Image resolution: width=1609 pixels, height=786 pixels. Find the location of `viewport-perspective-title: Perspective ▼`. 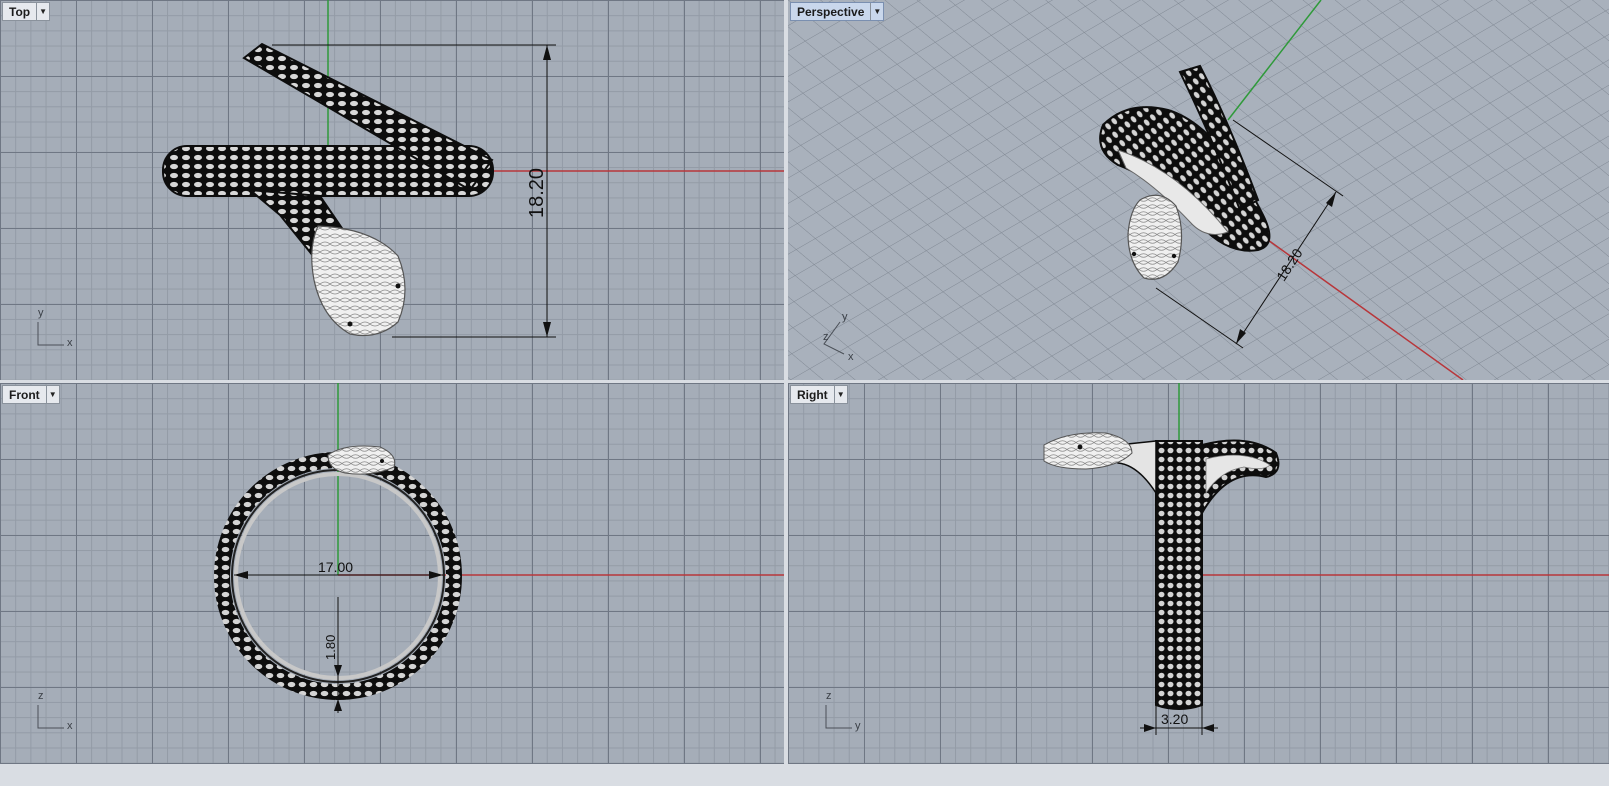

viewport-perspective-title: Perspective ▼ is located at coordinates (837, 11).